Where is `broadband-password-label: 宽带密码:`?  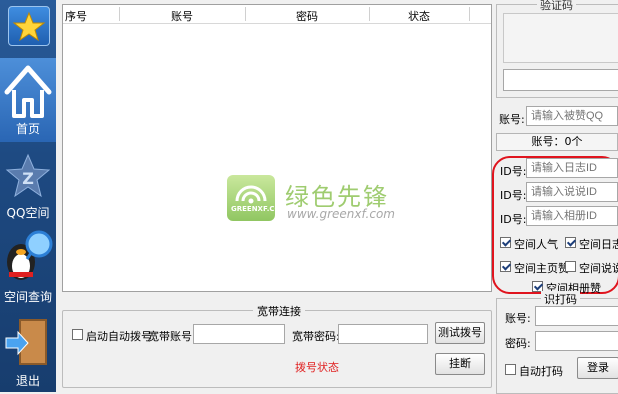
broadband-password-label: 宽带密码: is located at coordinates (316, 336).